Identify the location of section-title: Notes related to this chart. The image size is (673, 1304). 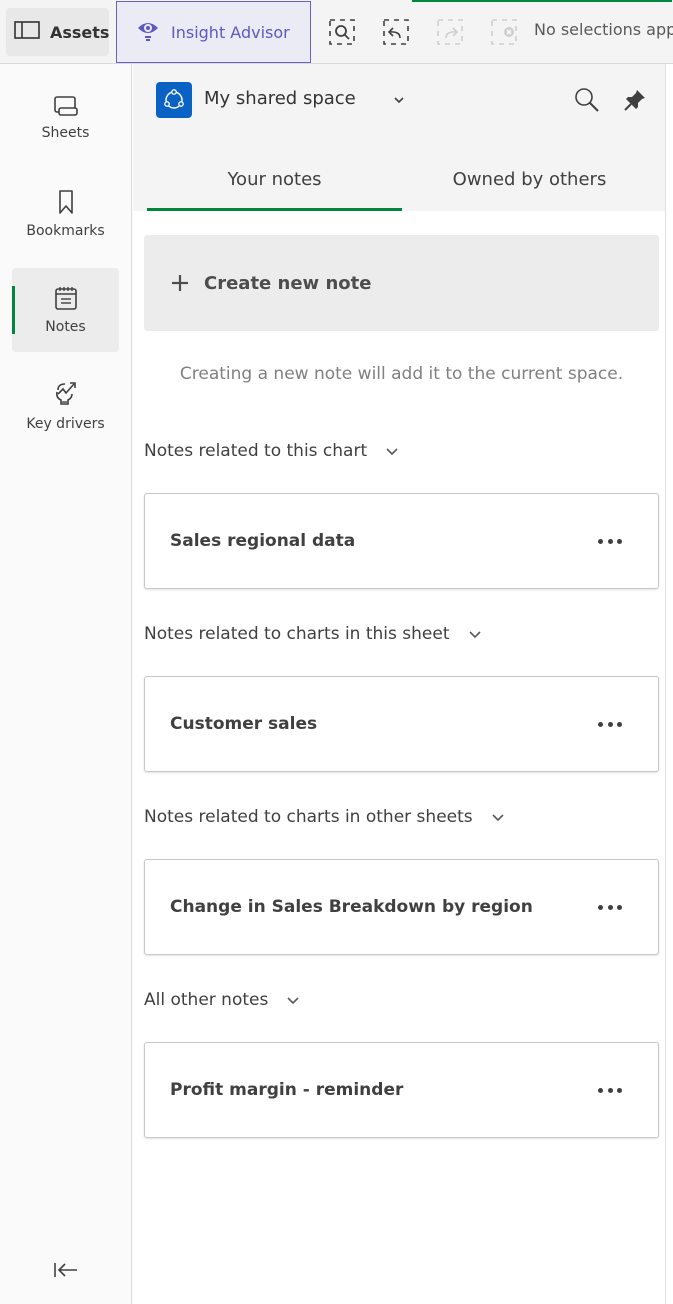
(256, 451).